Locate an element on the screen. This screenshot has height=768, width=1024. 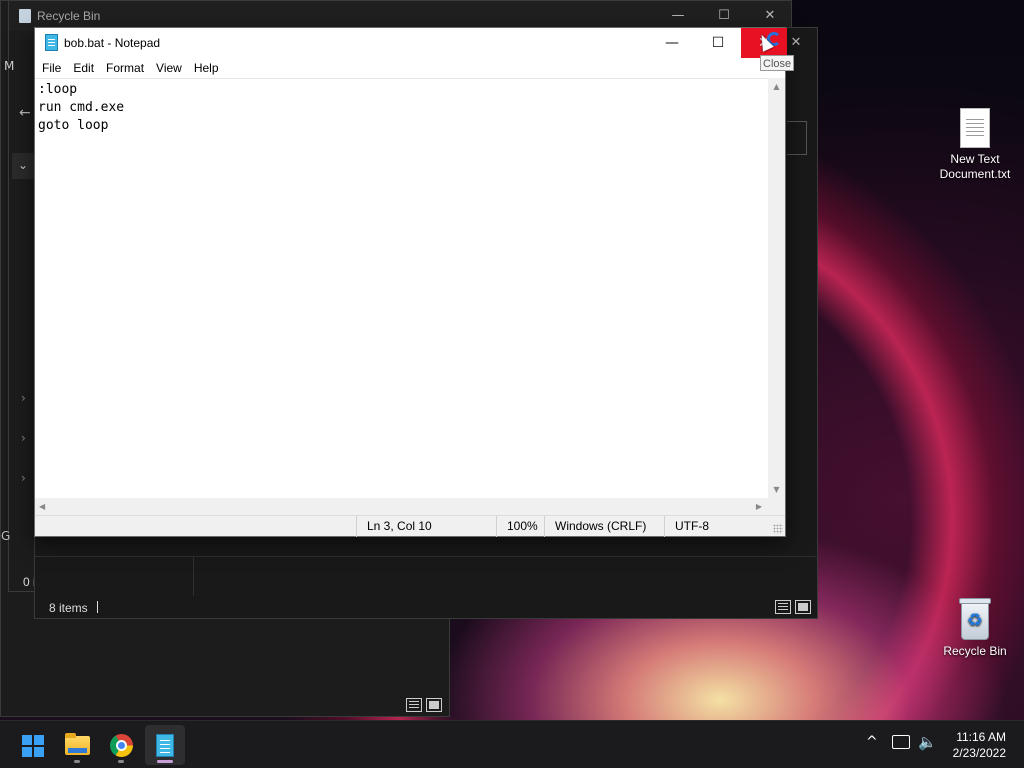
notepad-title-bar: bob.bat - Notepad — ☐ ✕ is located at coordinates (411, 43).